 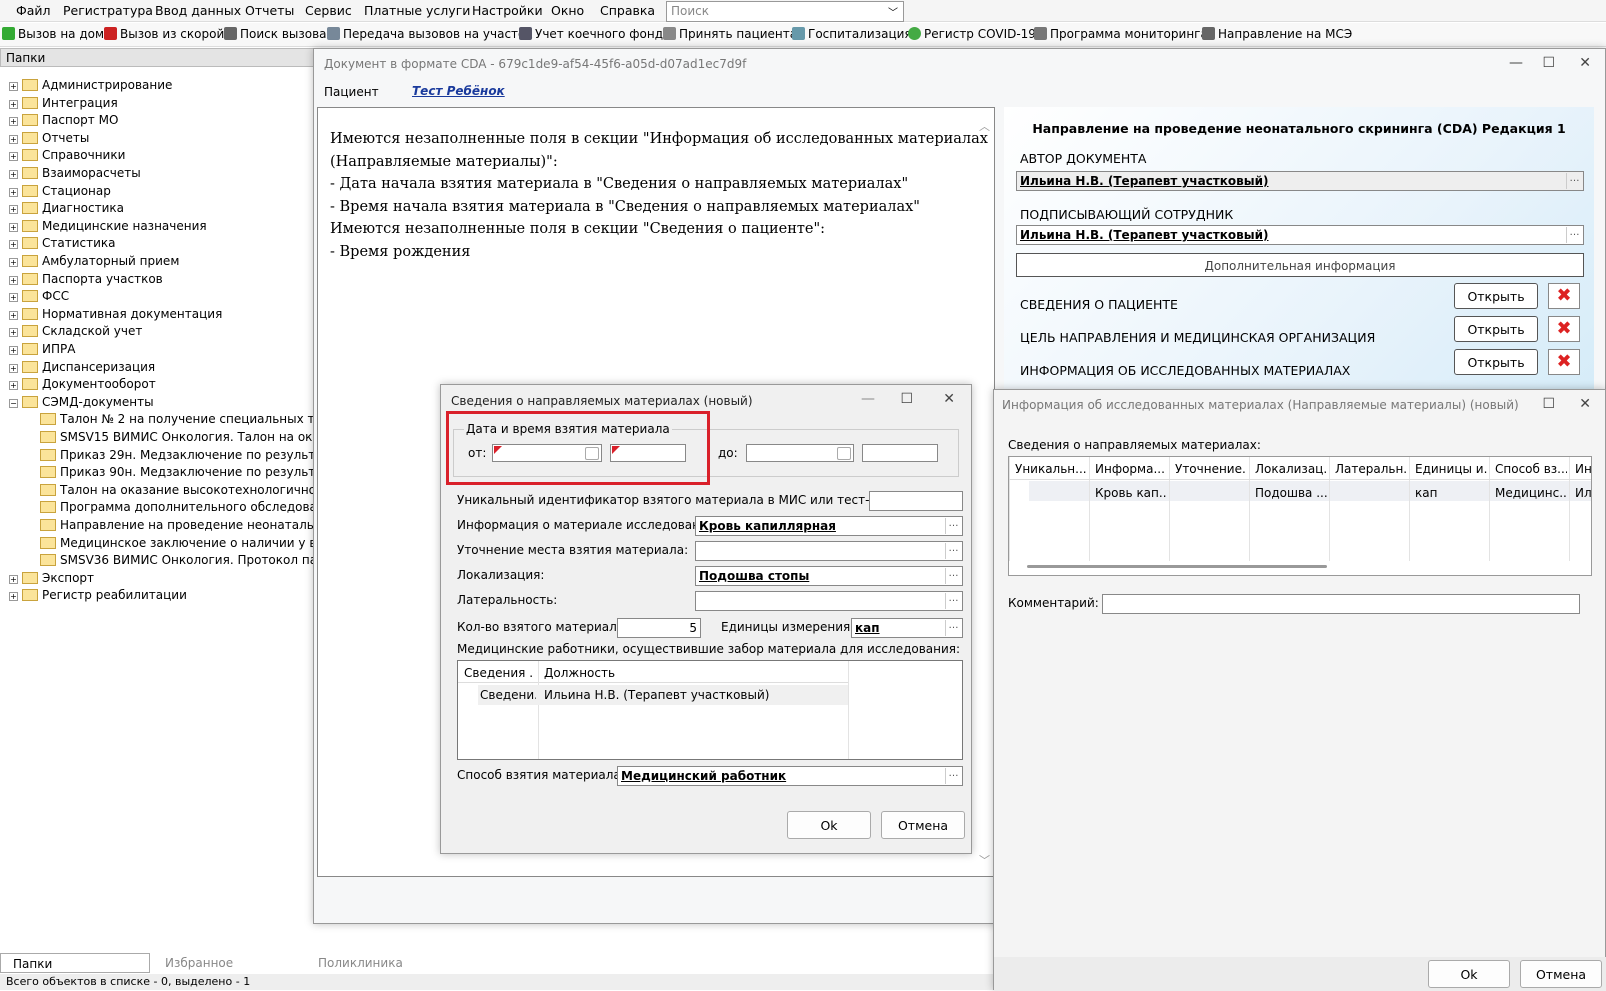 What do you see at coordinates (171, 421) in the screenshot?
I see `tree-item: Талон № 2 на получение специальных талон` at bounding box center [171, 421].